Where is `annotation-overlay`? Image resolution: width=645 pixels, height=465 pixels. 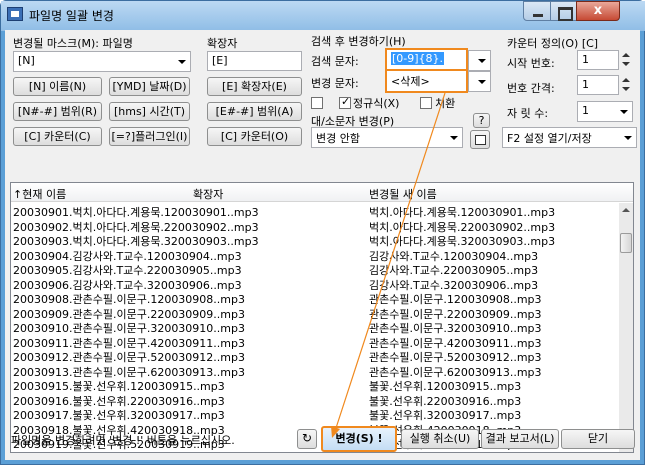 annotation-overlay is located at coordinates (388, 265).